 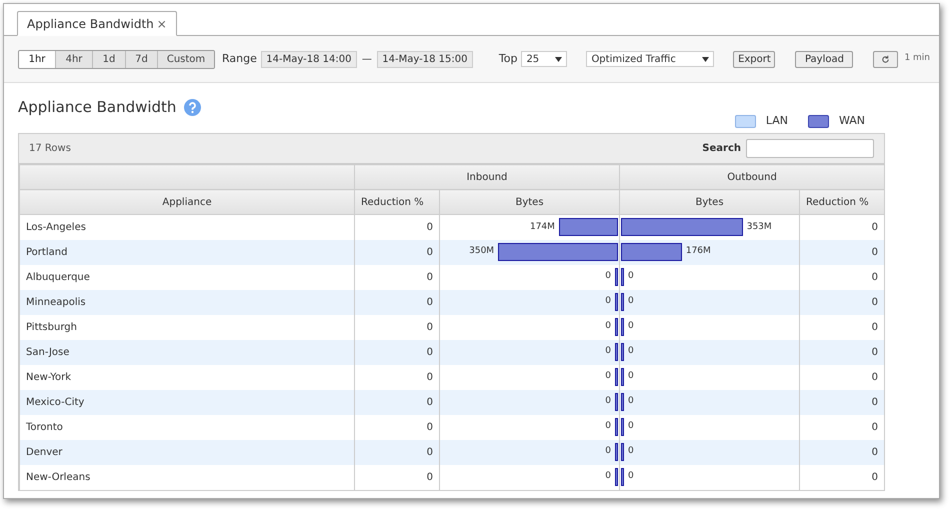 What do you see at coordinates (187, 202) in the screenshot?
I see `column-header: Appliance` at bounding box center [187, 202].